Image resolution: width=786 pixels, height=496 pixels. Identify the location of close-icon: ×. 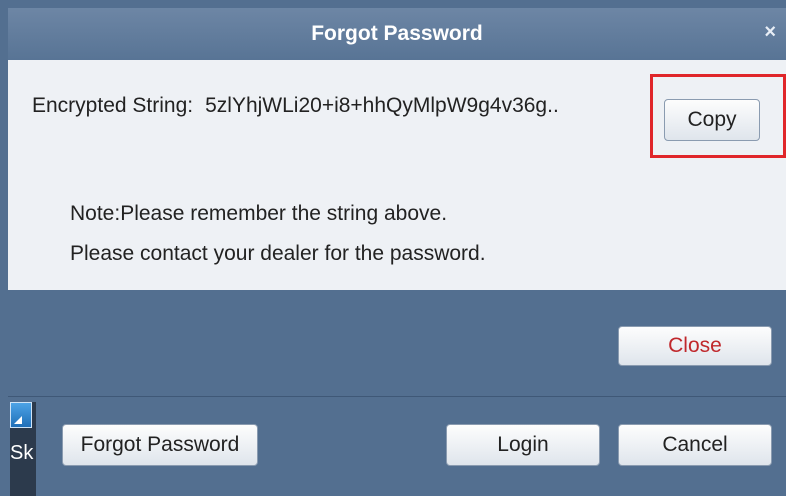
(770, 32).